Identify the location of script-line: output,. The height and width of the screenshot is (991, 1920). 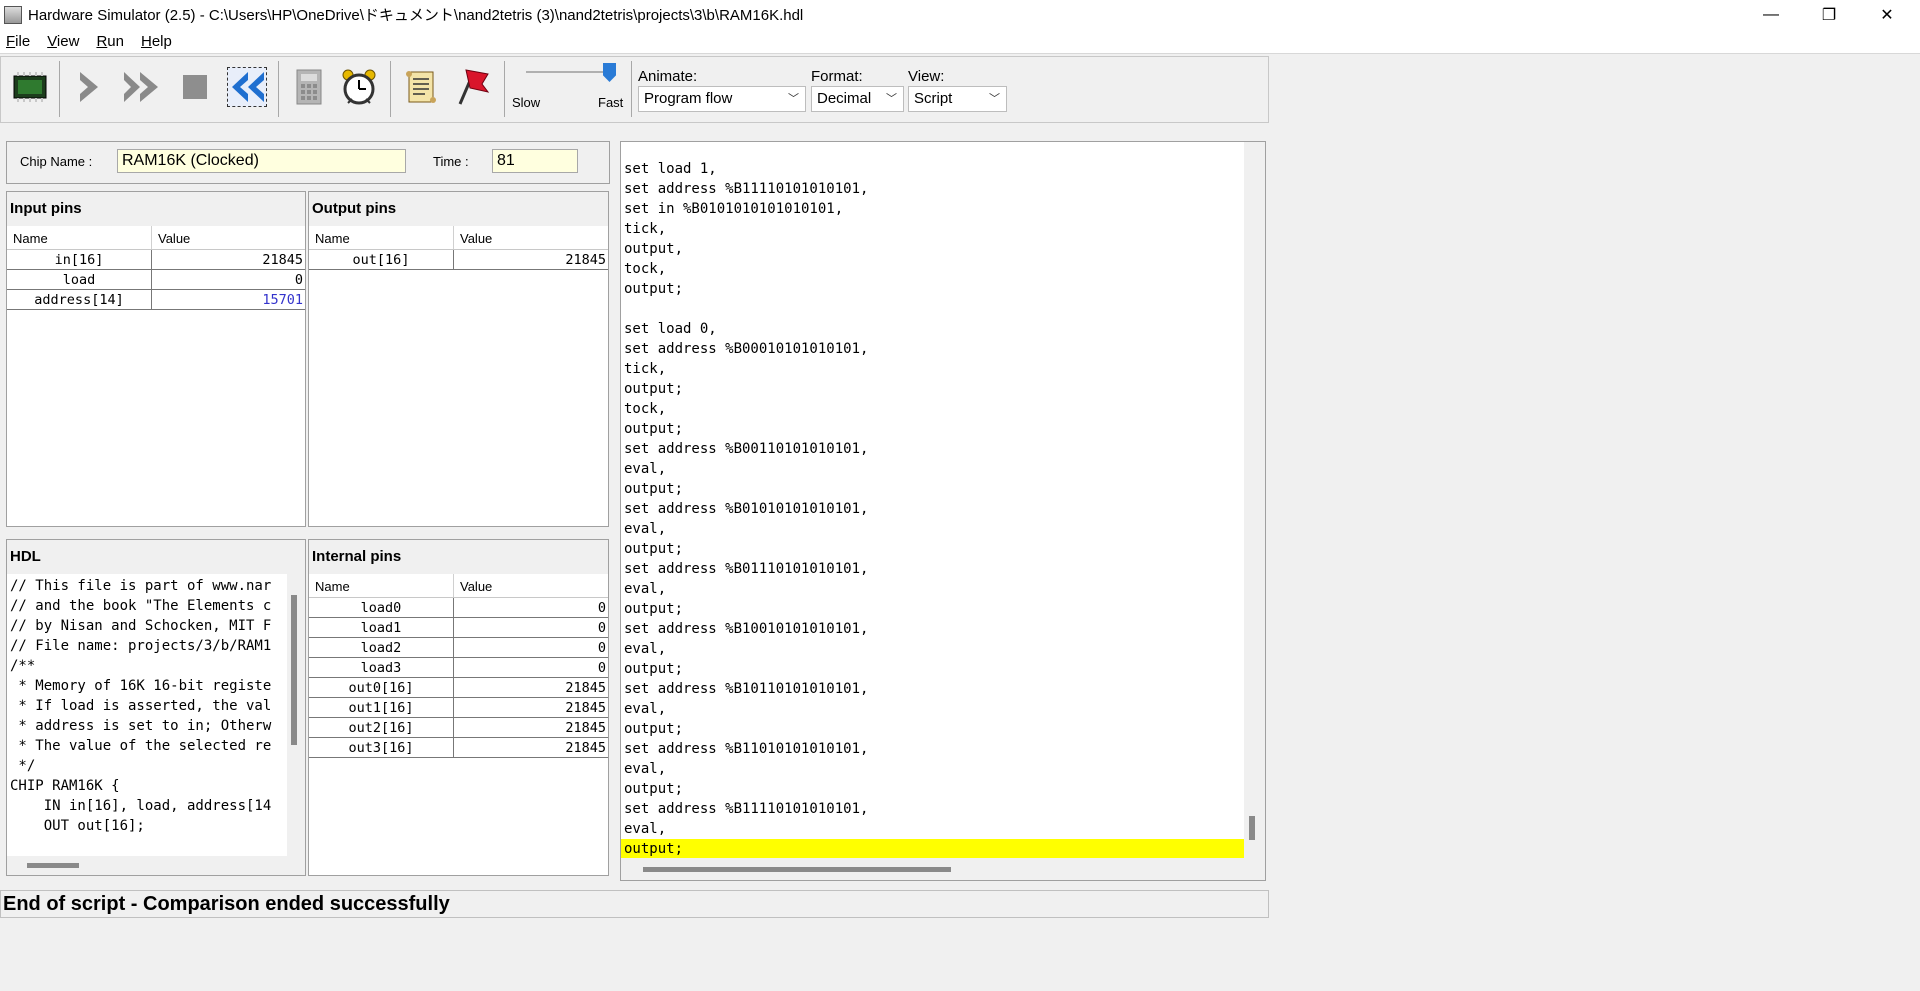
(932, 249).